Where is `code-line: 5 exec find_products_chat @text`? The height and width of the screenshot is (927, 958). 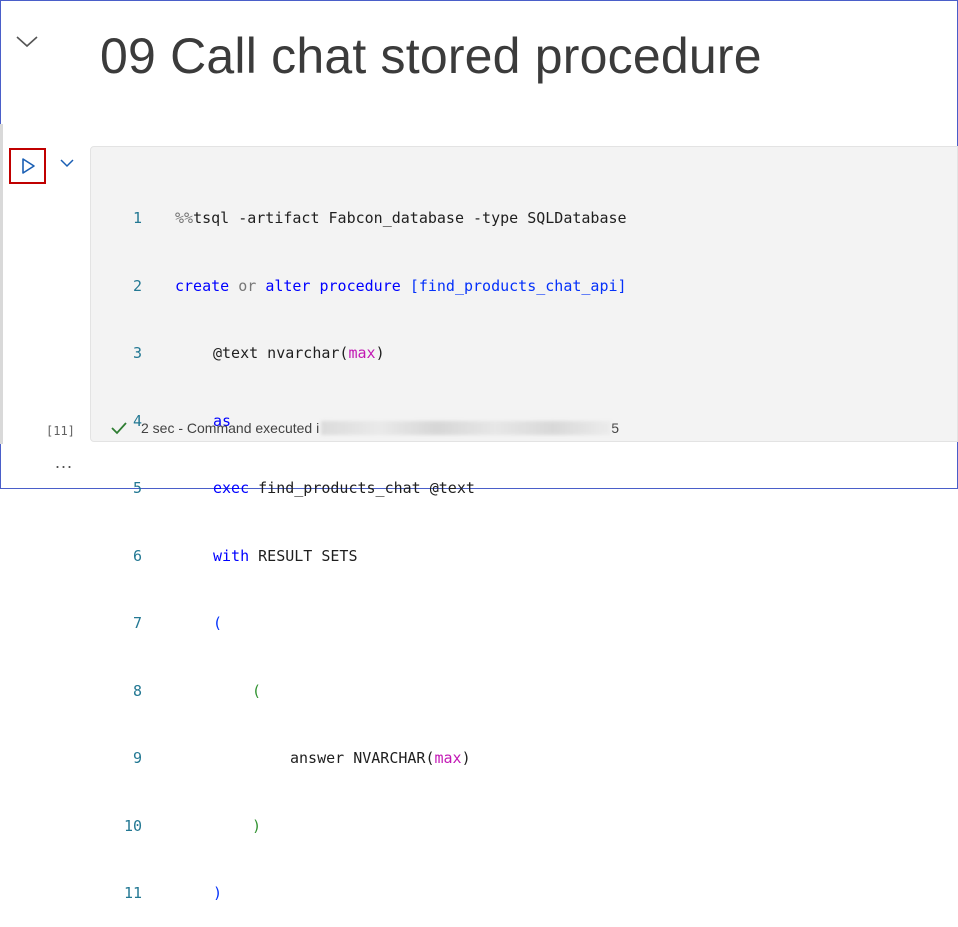 code-line: 5 exec find_products_chat @text is located at coordinates (363, 488).